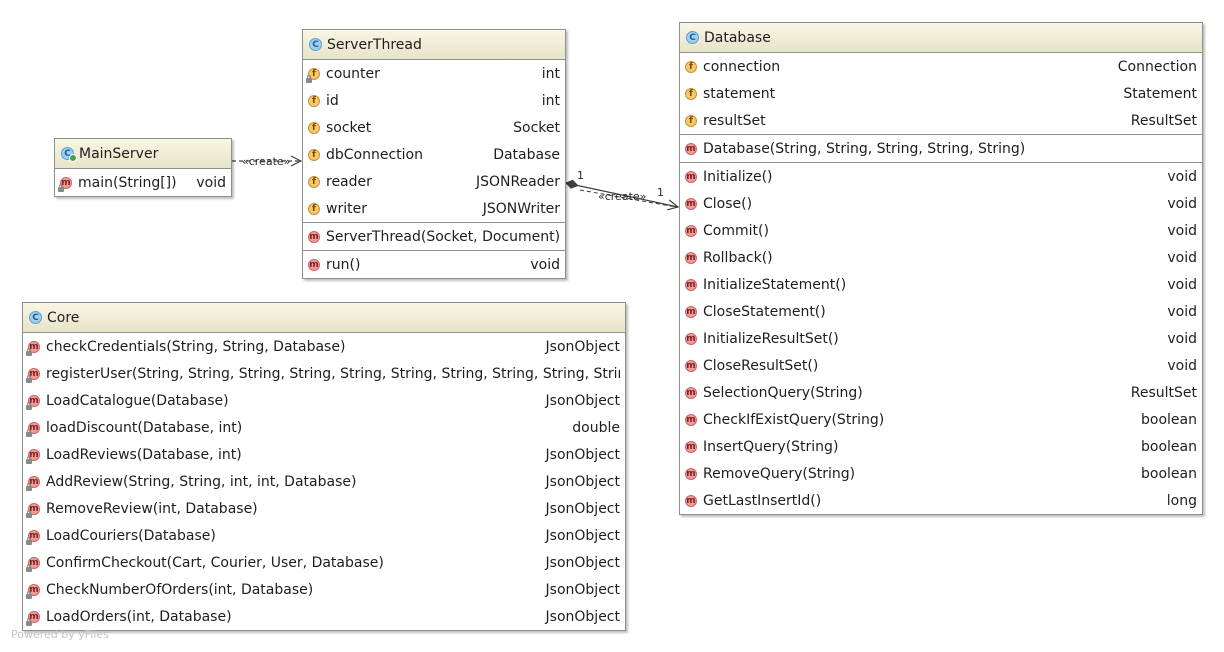 The height and width of the screenshot is (652, 1224). I want to click on member-name: CheckIfExistQuery(String), so click(794, 419).